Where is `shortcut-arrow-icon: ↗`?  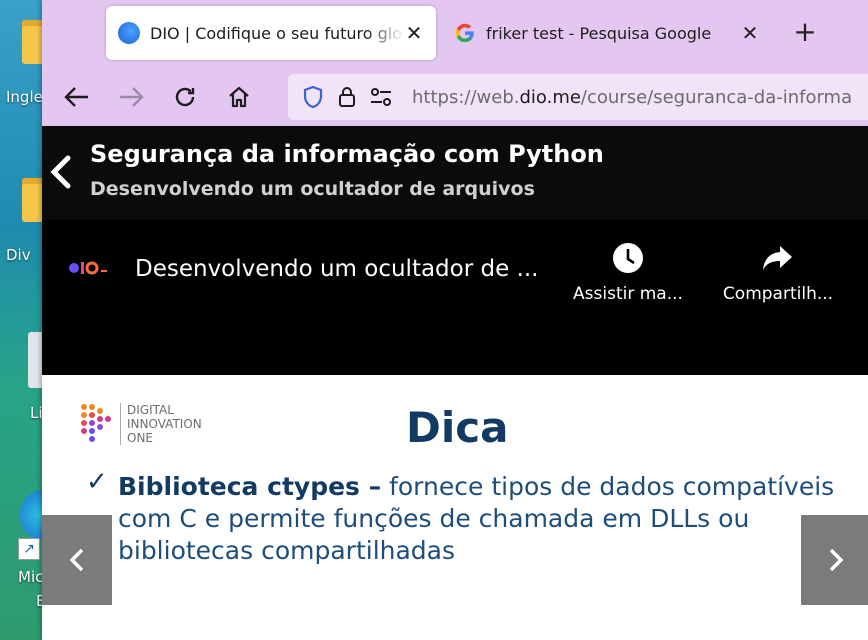
shortcut-arrow-icon: ↗ is located at coordinates (29, 549).